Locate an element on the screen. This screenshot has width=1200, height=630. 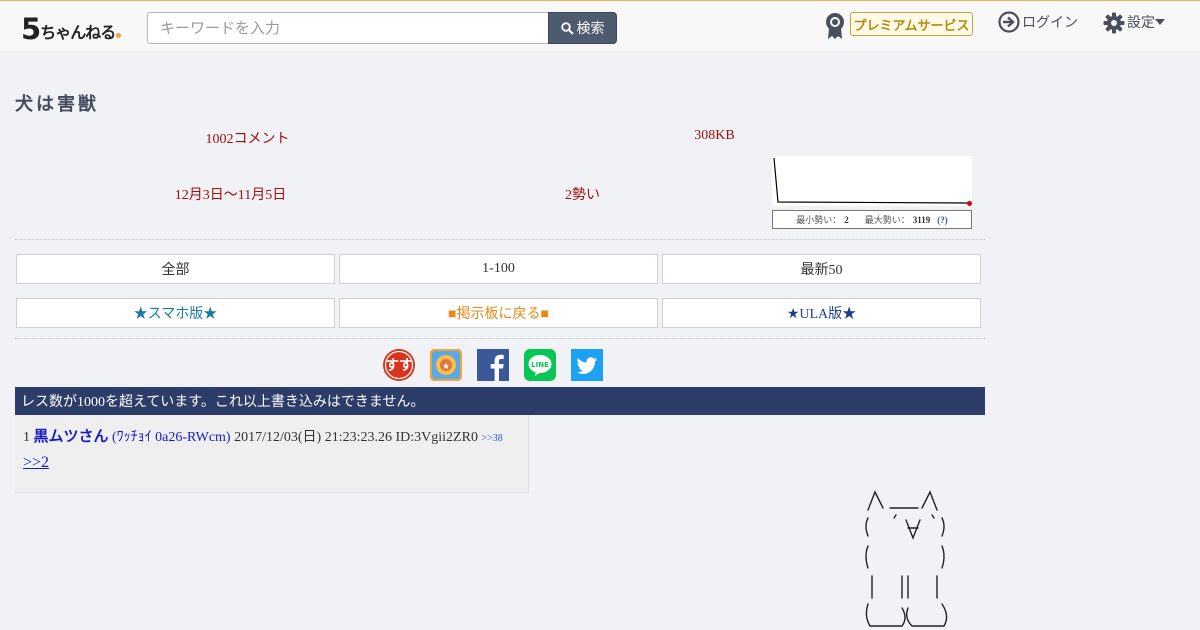
momentum-graph-legend: 最小勢い： 2 最大勢い： 3119 (?) is located at coordinates (872, 219).